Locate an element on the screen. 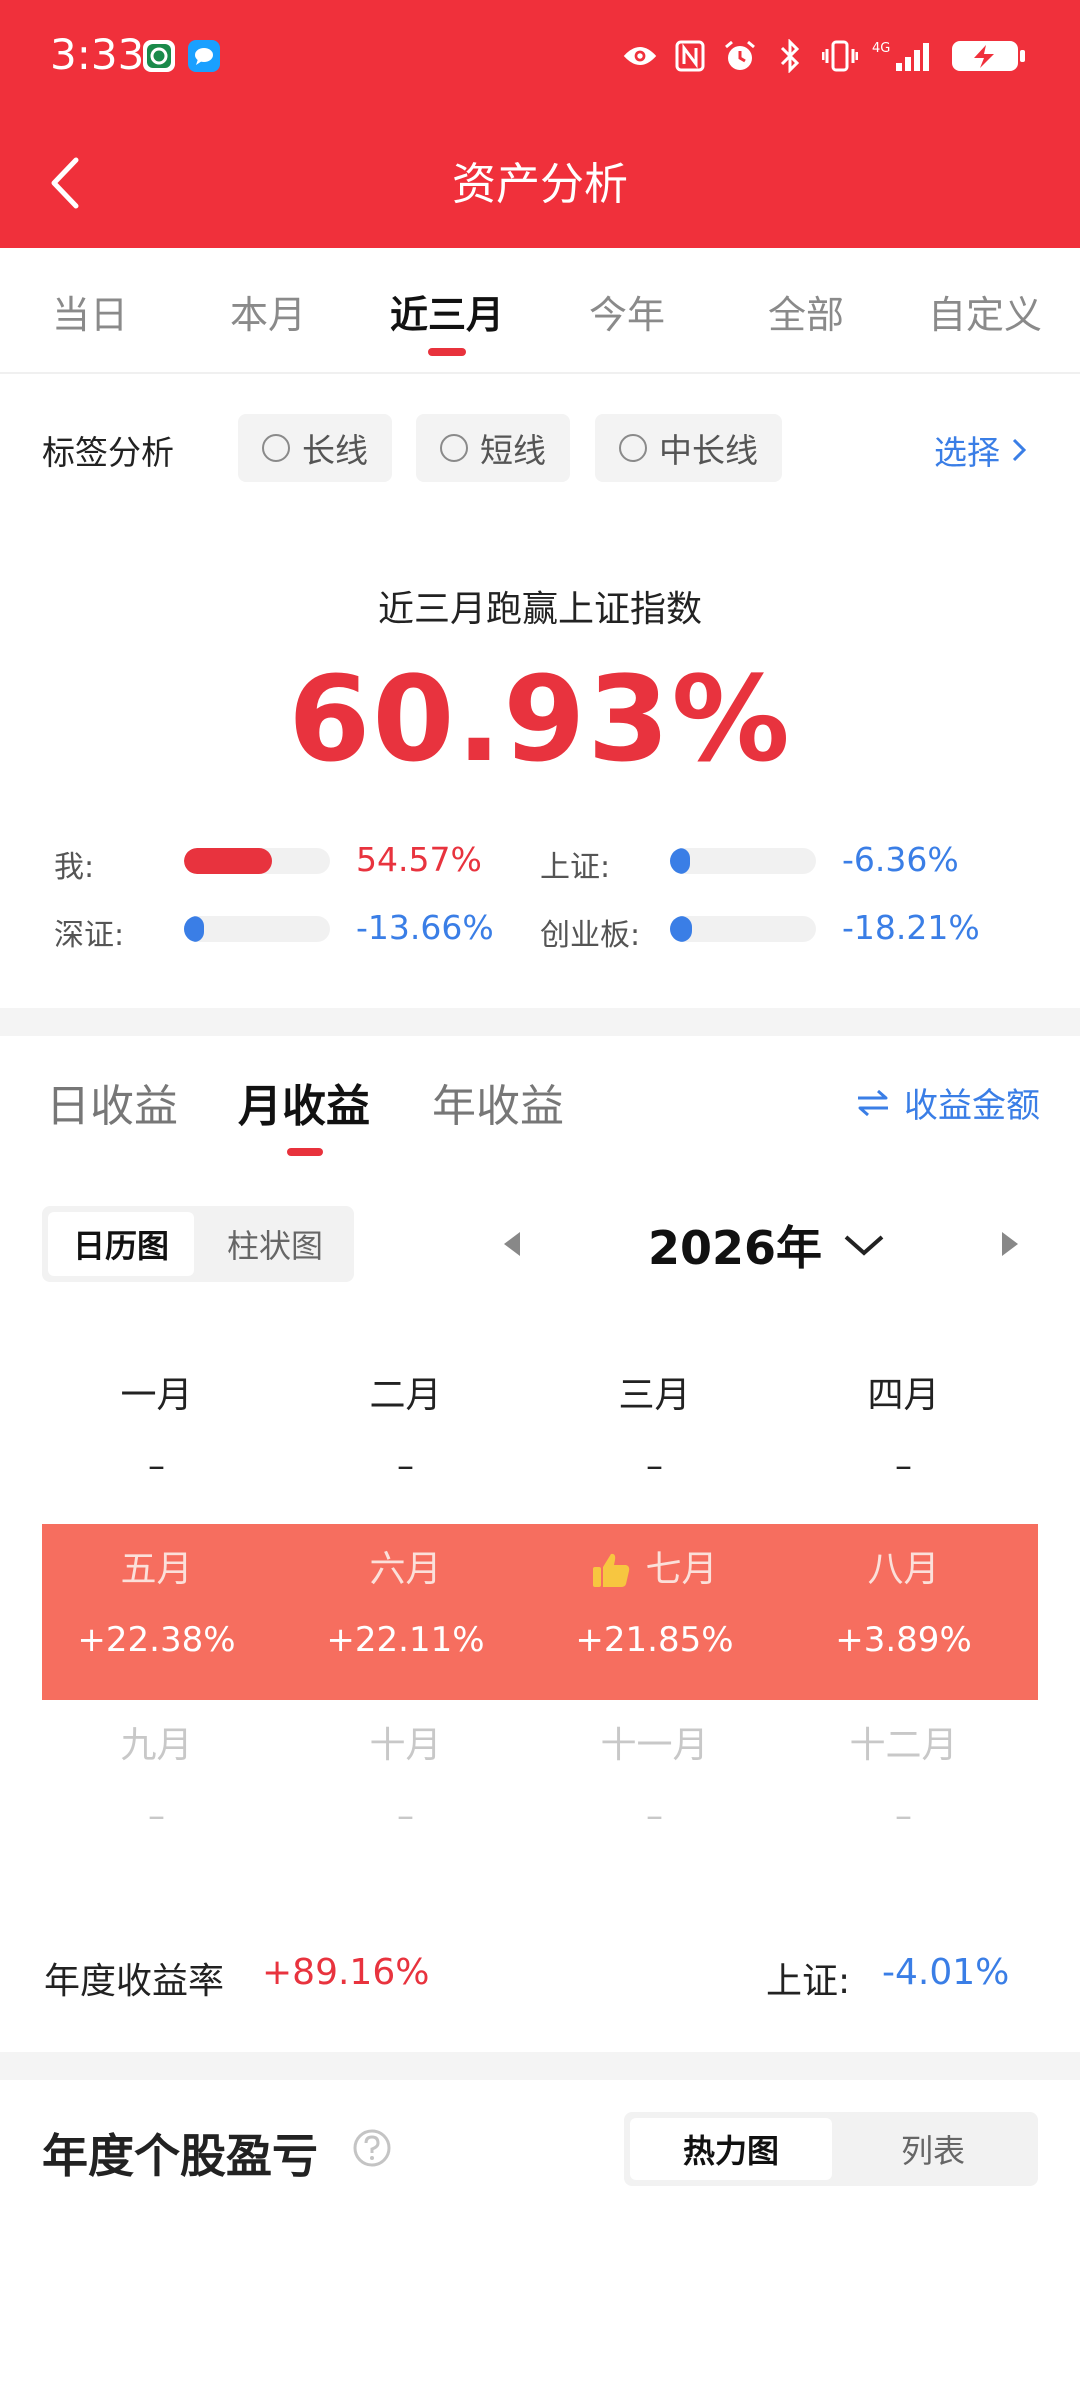 The height and width of the screenshot is (2400, 1080). chevron-down-icon is located at coordinates (864, 1245).